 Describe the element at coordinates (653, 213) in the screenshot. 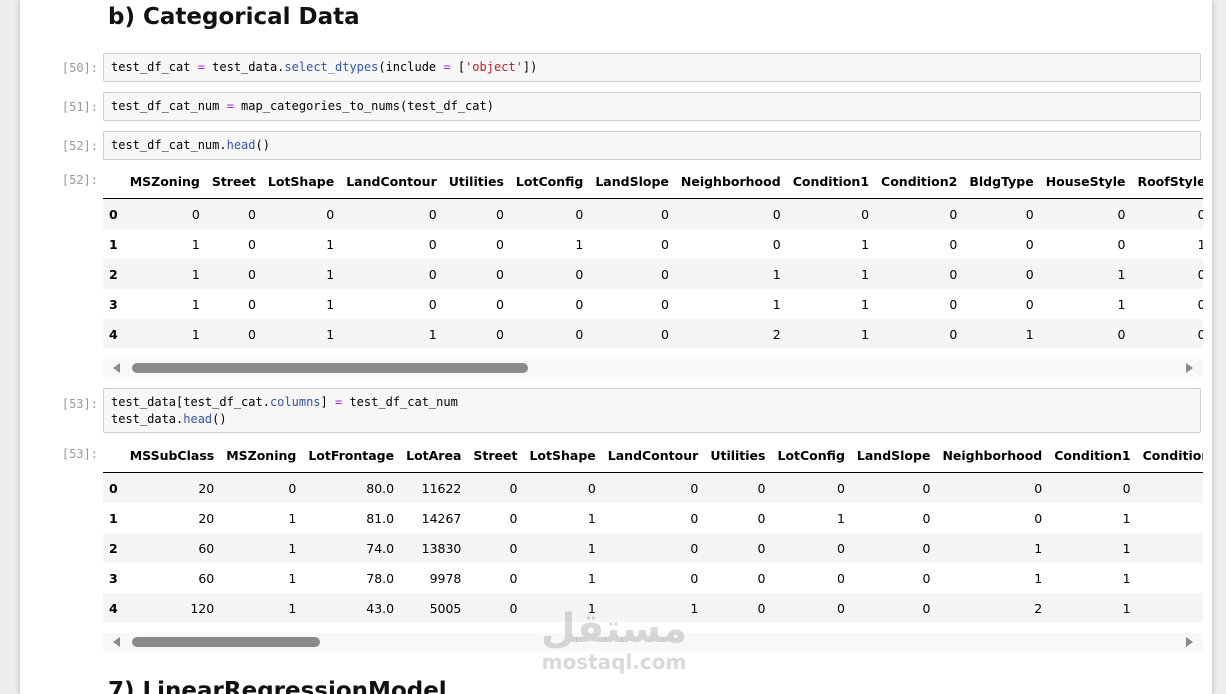

I see `table-row: 000000000000000` at that location.